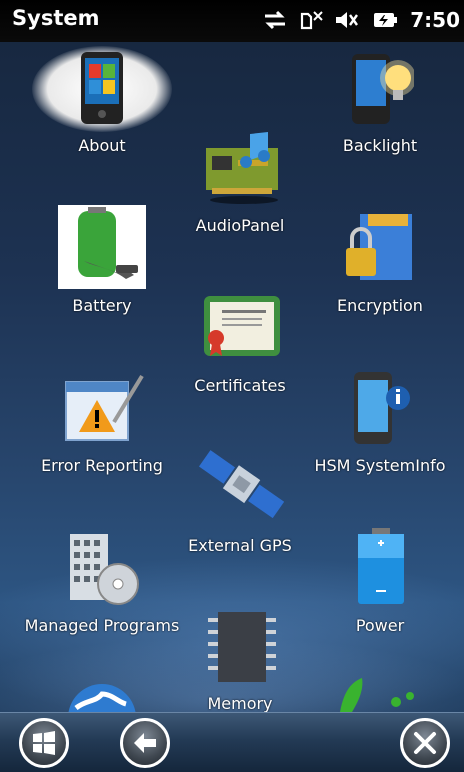  I want to click on back-button, so click(145, 743).